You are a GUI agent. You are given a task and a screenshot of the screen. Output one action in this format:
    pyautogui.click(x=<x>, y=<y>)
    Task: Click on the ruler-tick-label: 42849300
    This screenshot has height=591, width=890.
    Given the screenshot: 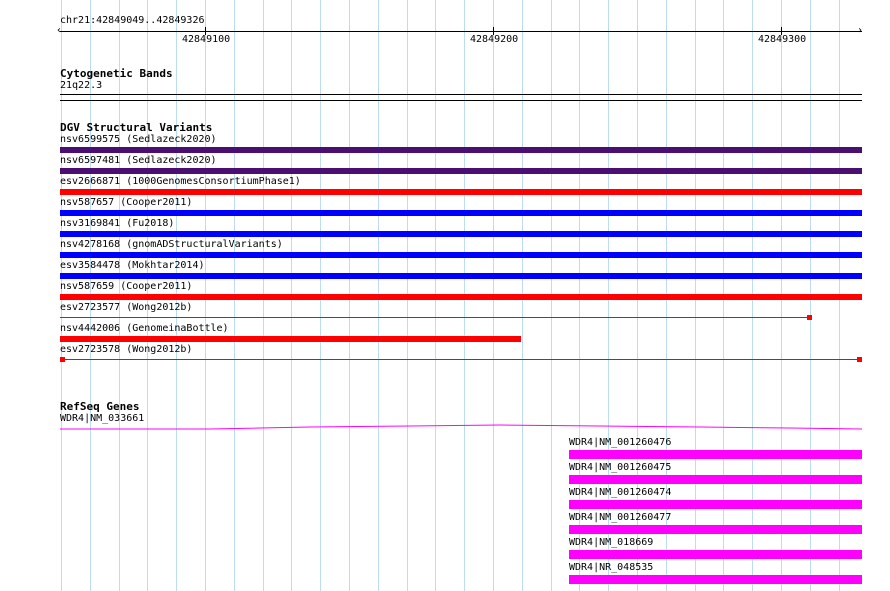 What is the action you would take?
    pyautogui.click(x=782, y=39)
    